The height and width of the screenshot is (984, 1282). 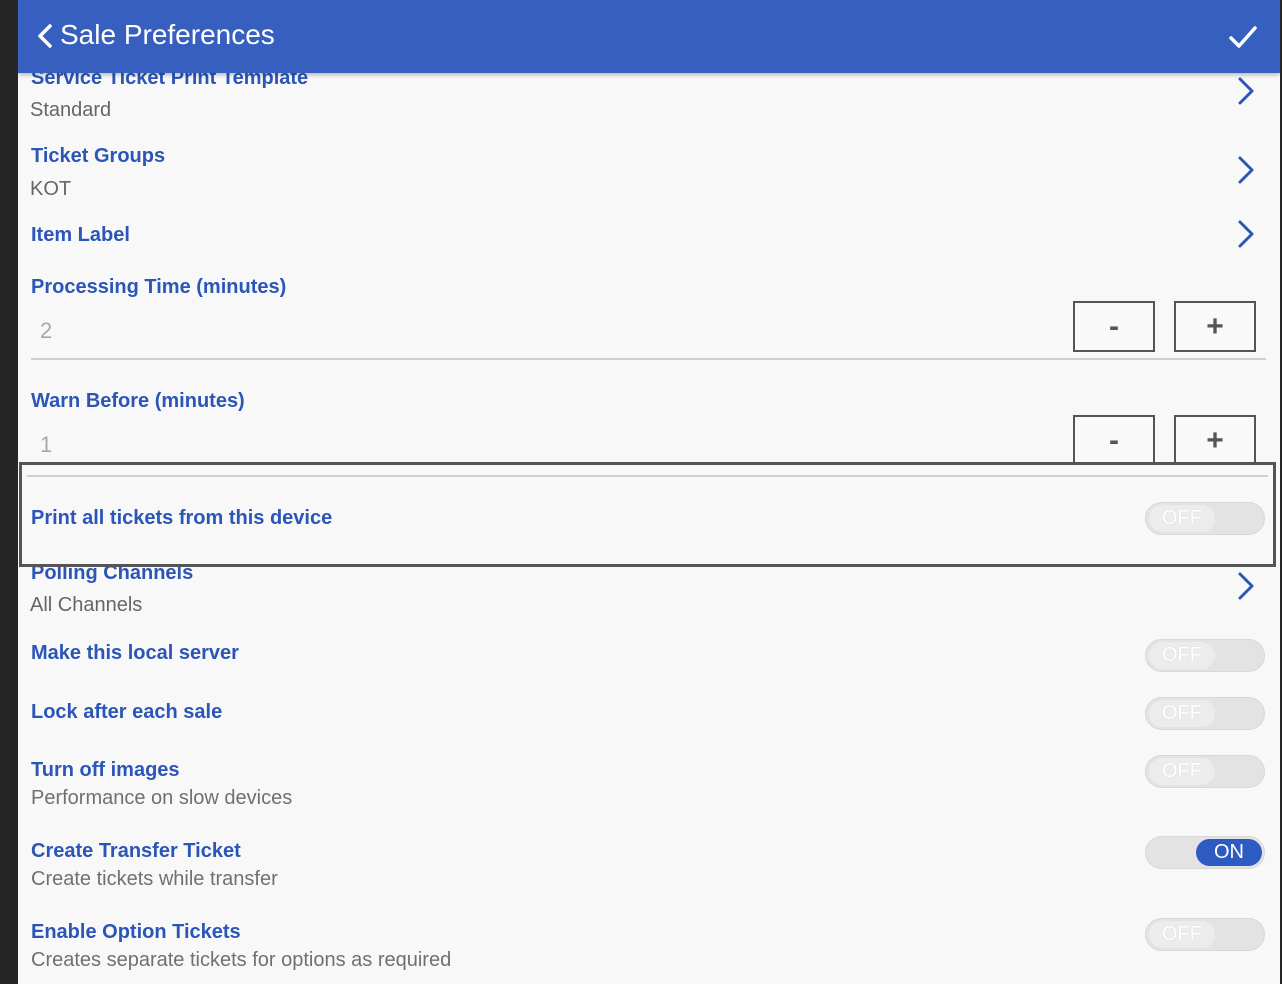 What do you see at coordinates (647, 514) in the screenshot?
I see `setting-print-all-tickets: Print all tickets from this device OFF` at bounding box center [647, 514].